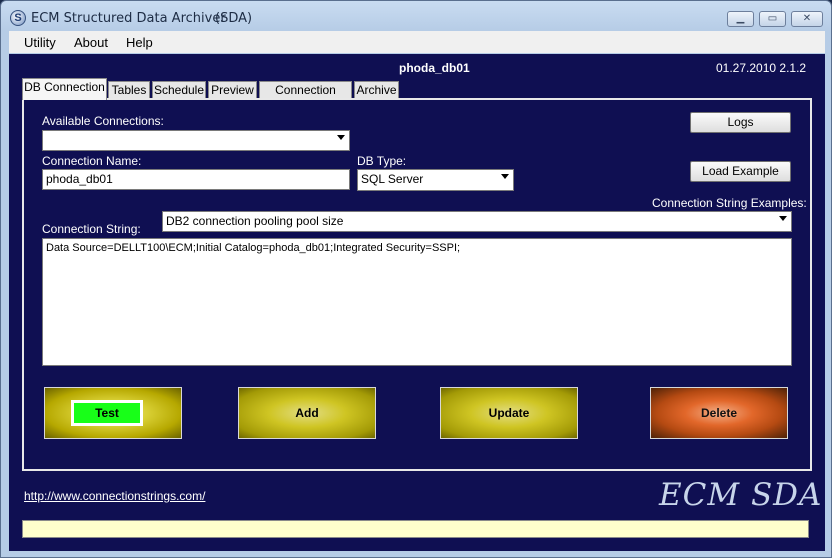 The height and width of the screenshot is (558, 832). What do you see at coordinates (18, 18) in the screenshot?
I see `app-logo-icon: S` at bounding box center [18, 18].